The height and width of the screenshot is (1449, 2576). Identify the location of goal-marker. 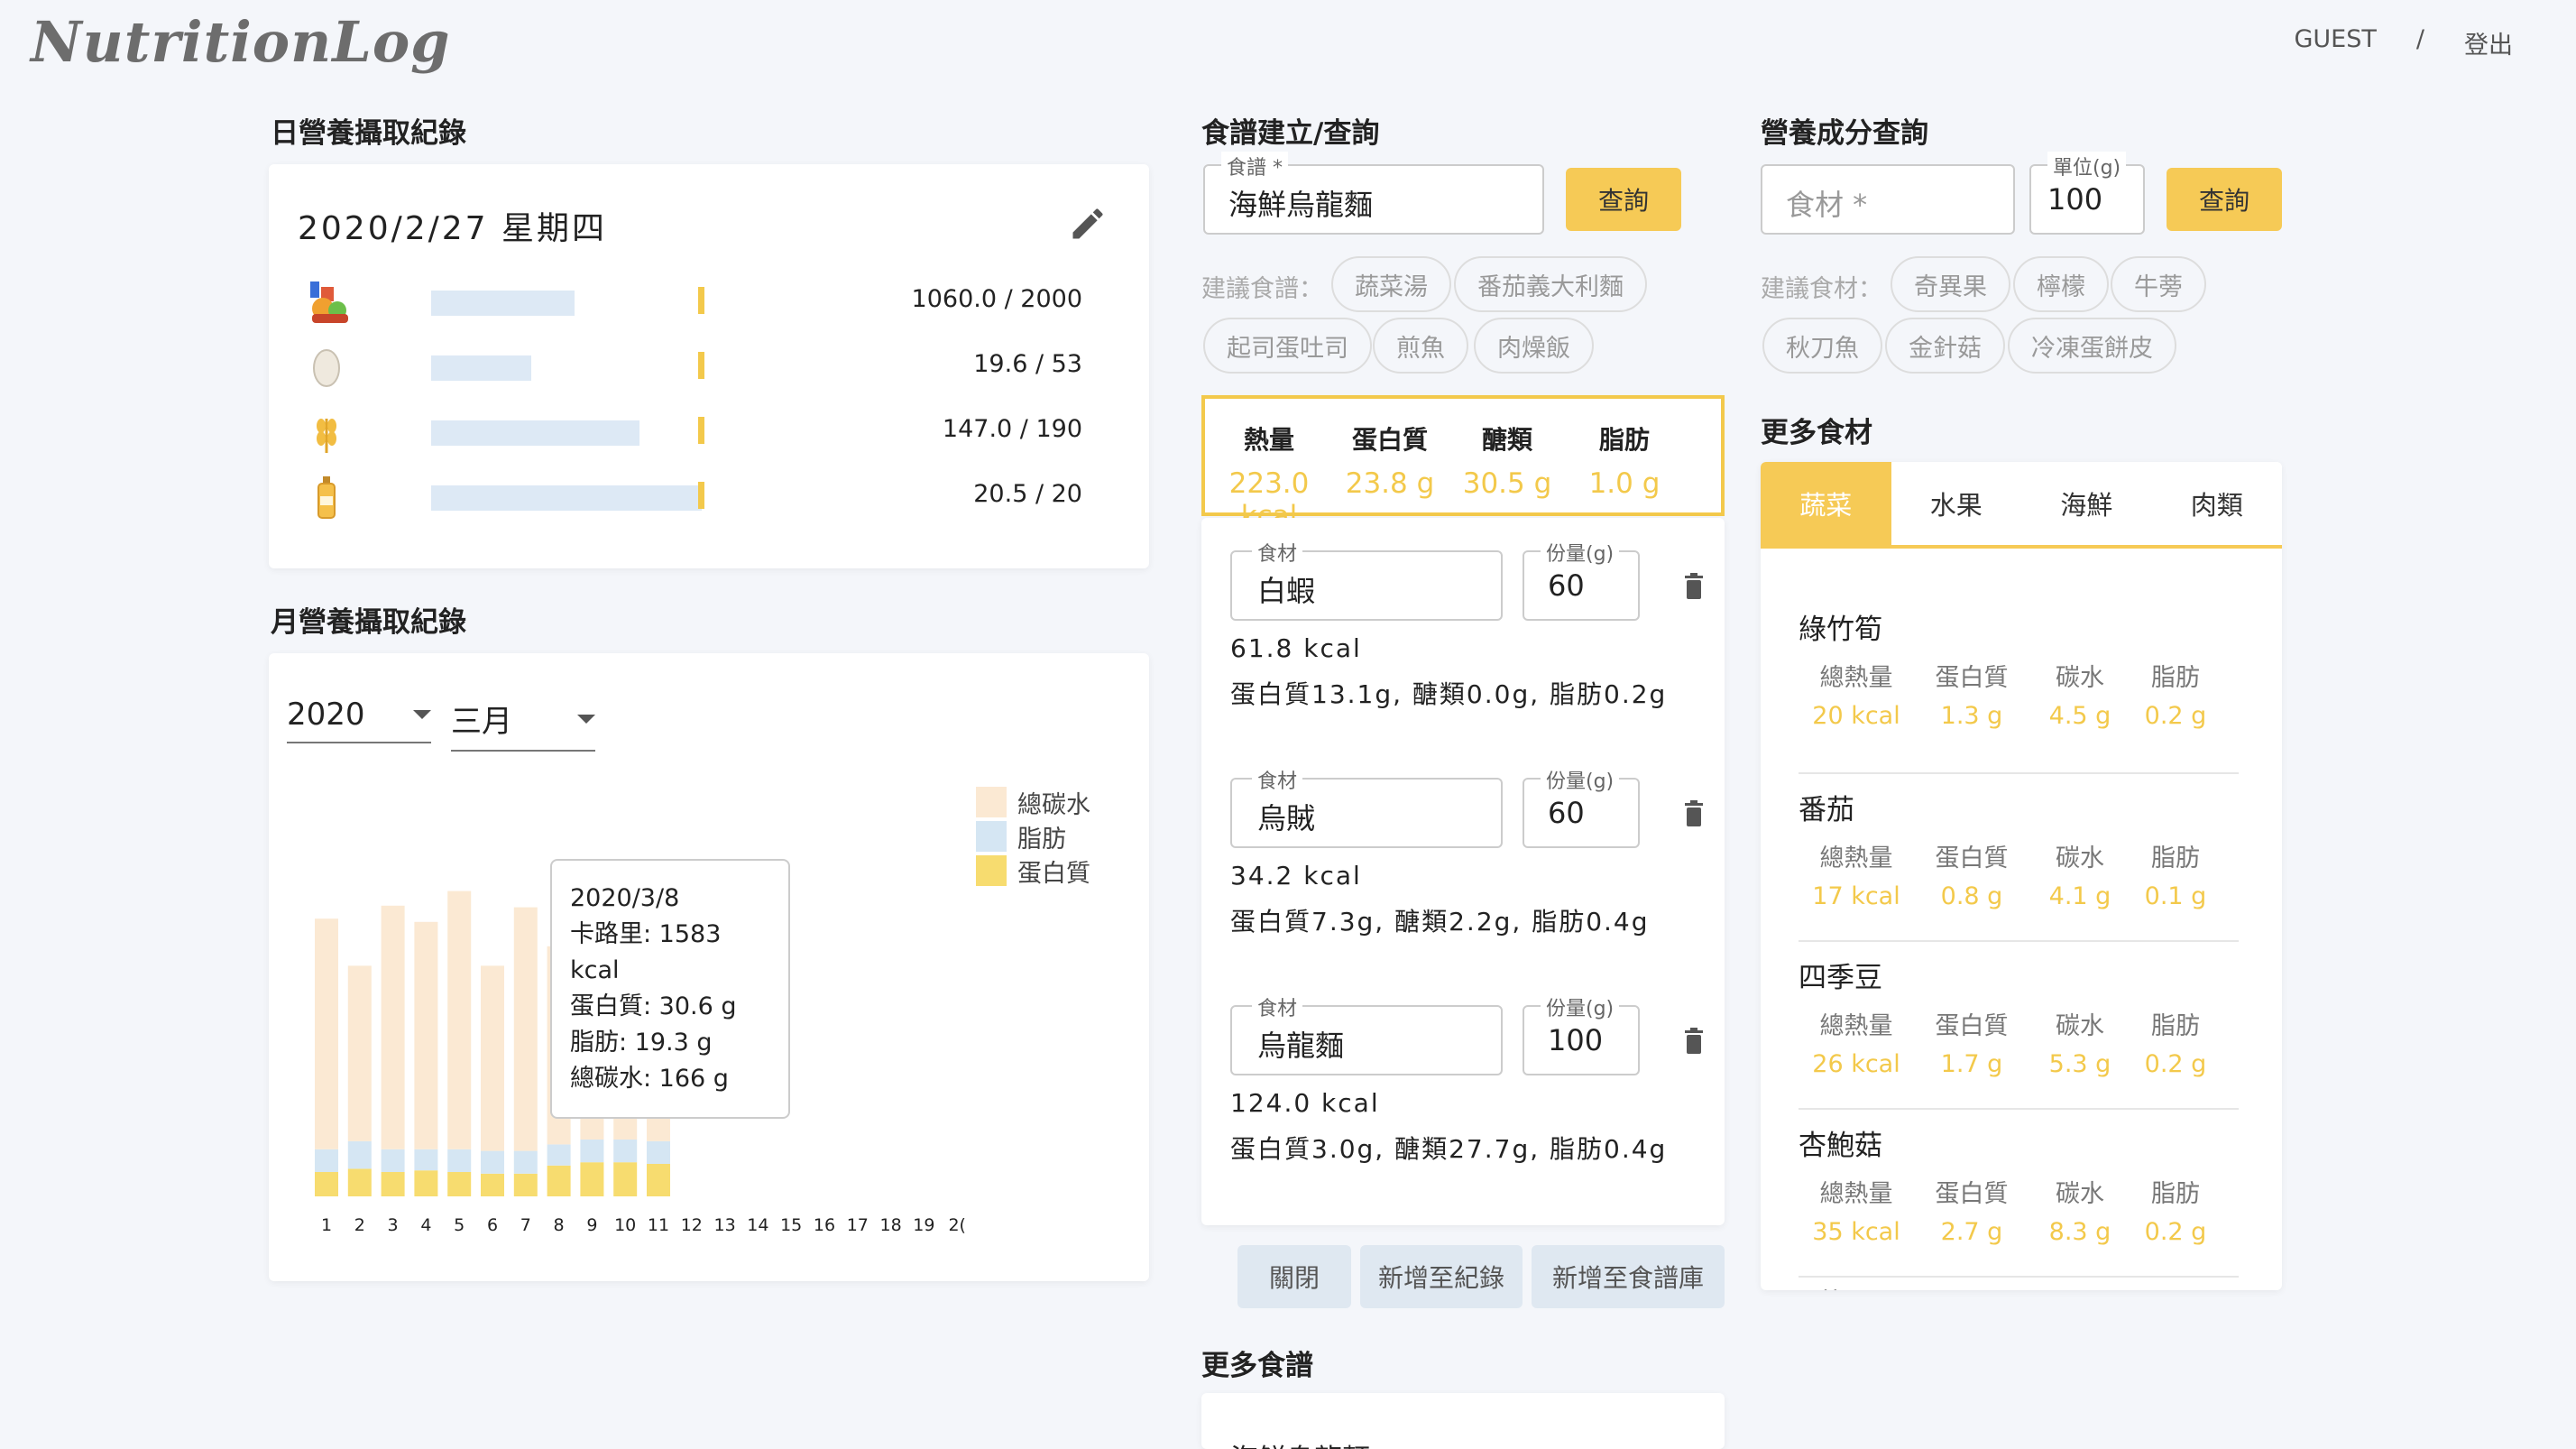
(701, 300).